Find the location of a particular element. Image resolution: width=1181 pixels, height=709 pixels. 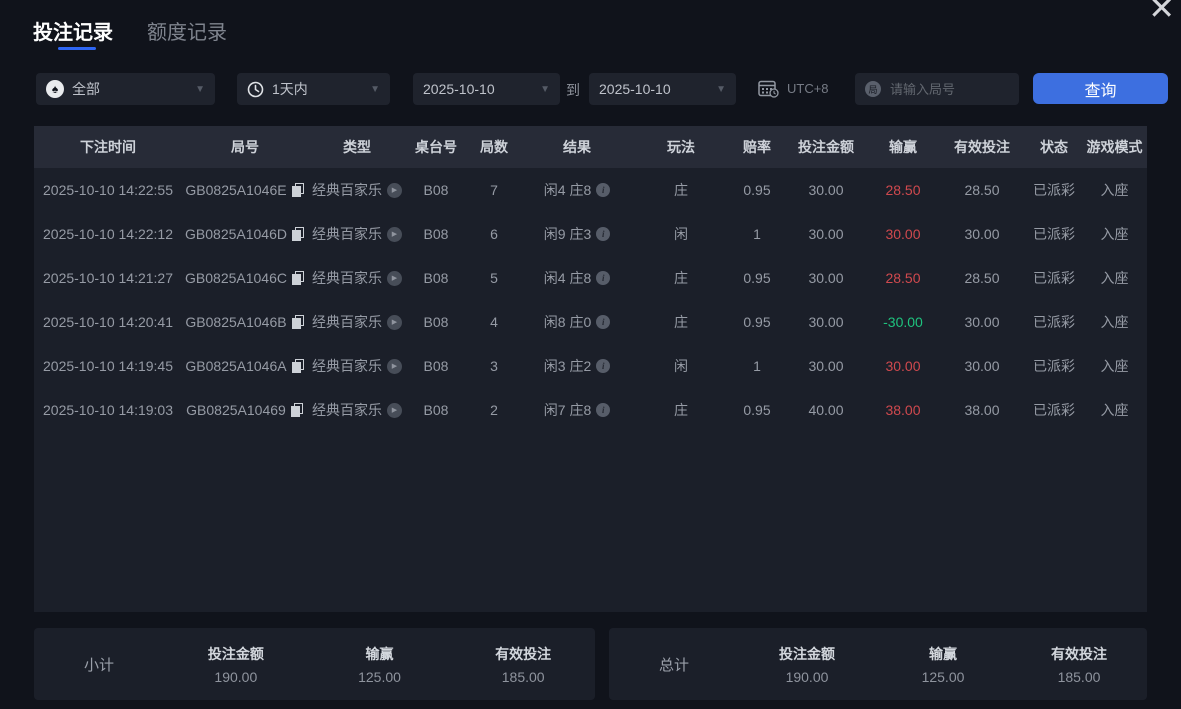

total-winloss-label: 输赢 is located at coordinates (943, 653).